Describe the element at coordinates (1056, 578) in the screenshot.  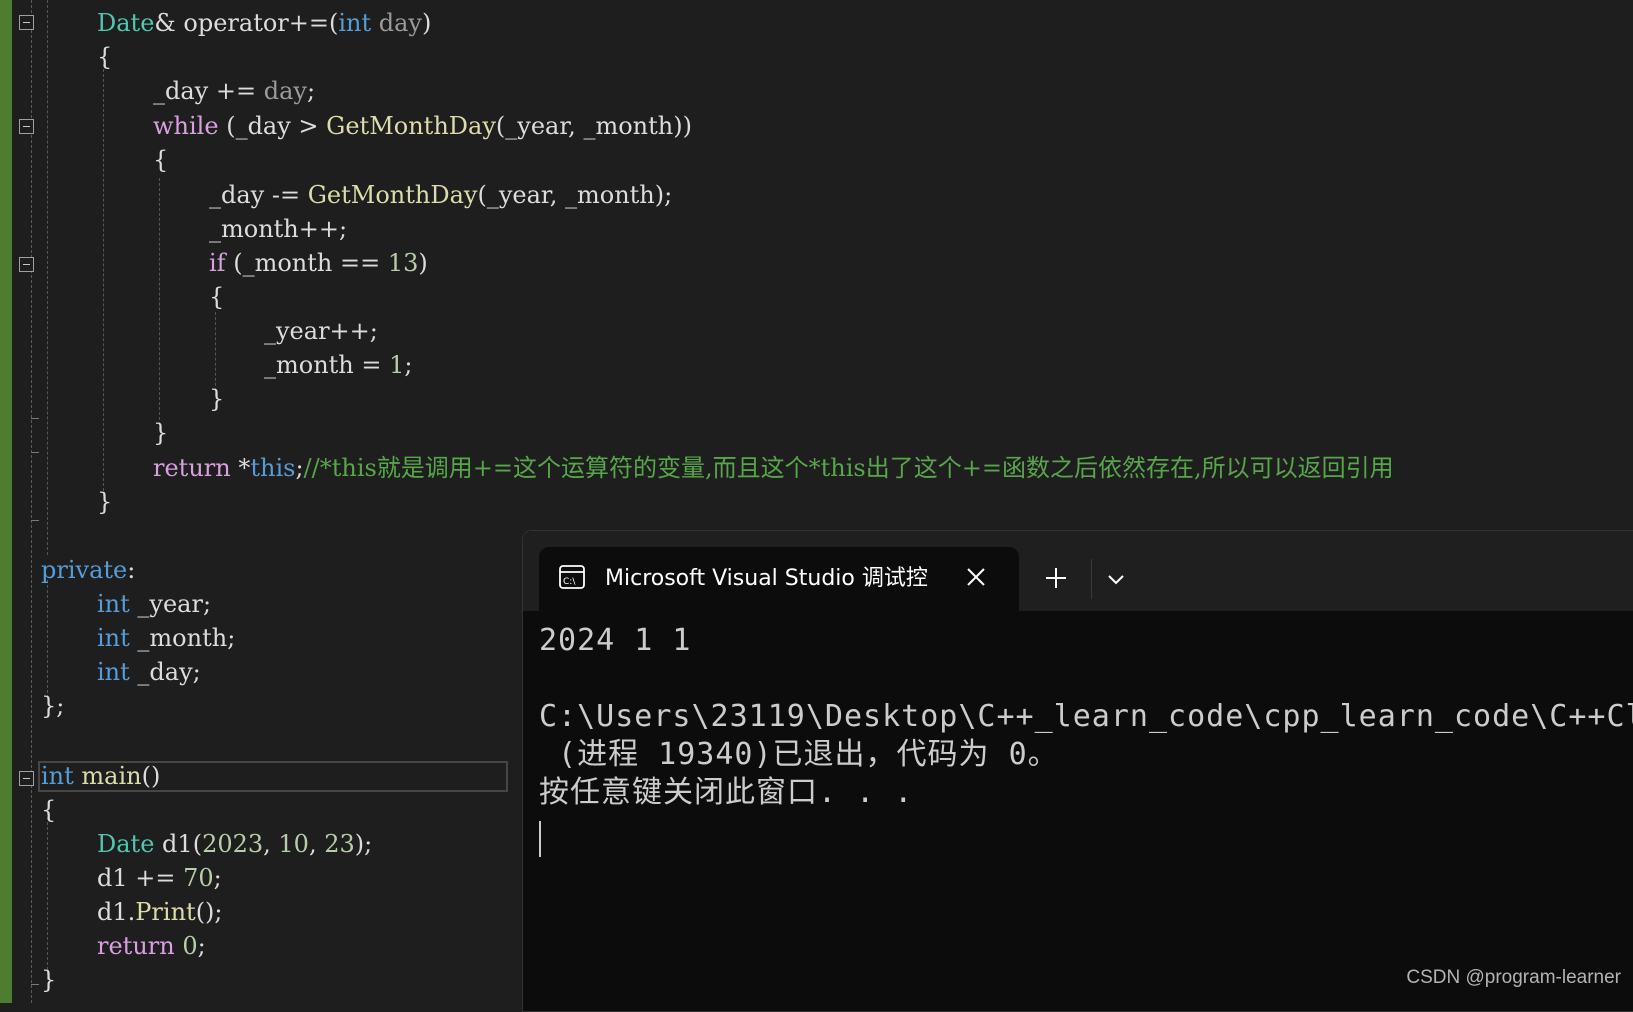
I see `plus-icon` at that location.